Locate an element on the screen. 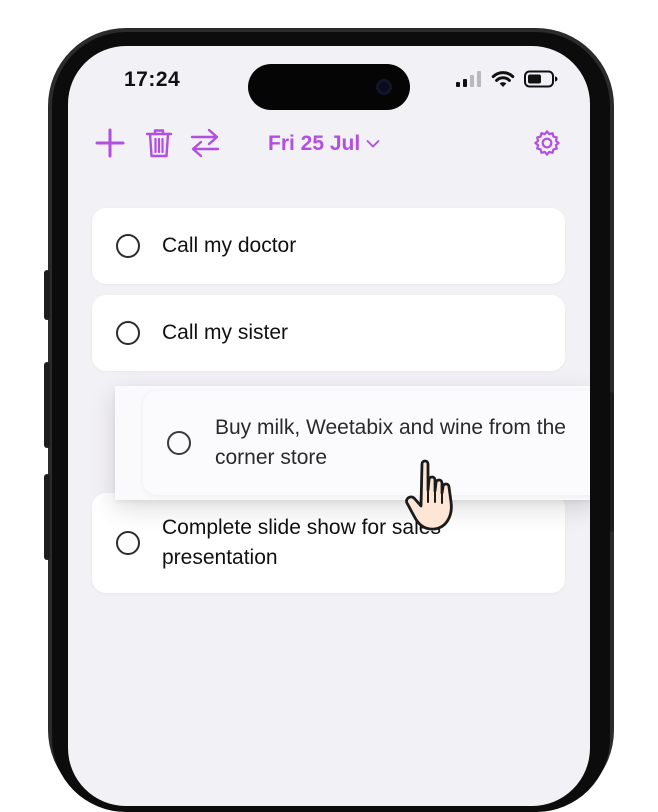 The image size is (658, 812). gear-icon is located at coordinates (547, 143).